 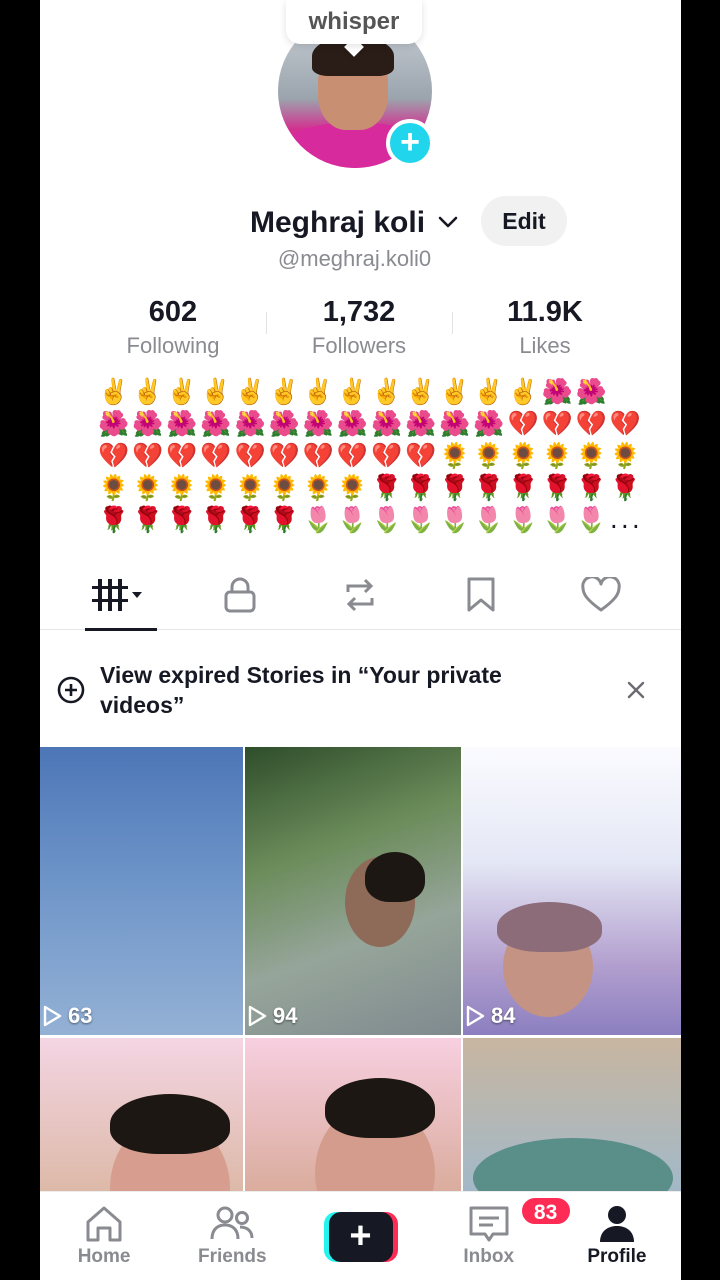 I want to click on view-count: 84, so click(x=489, y=1016).